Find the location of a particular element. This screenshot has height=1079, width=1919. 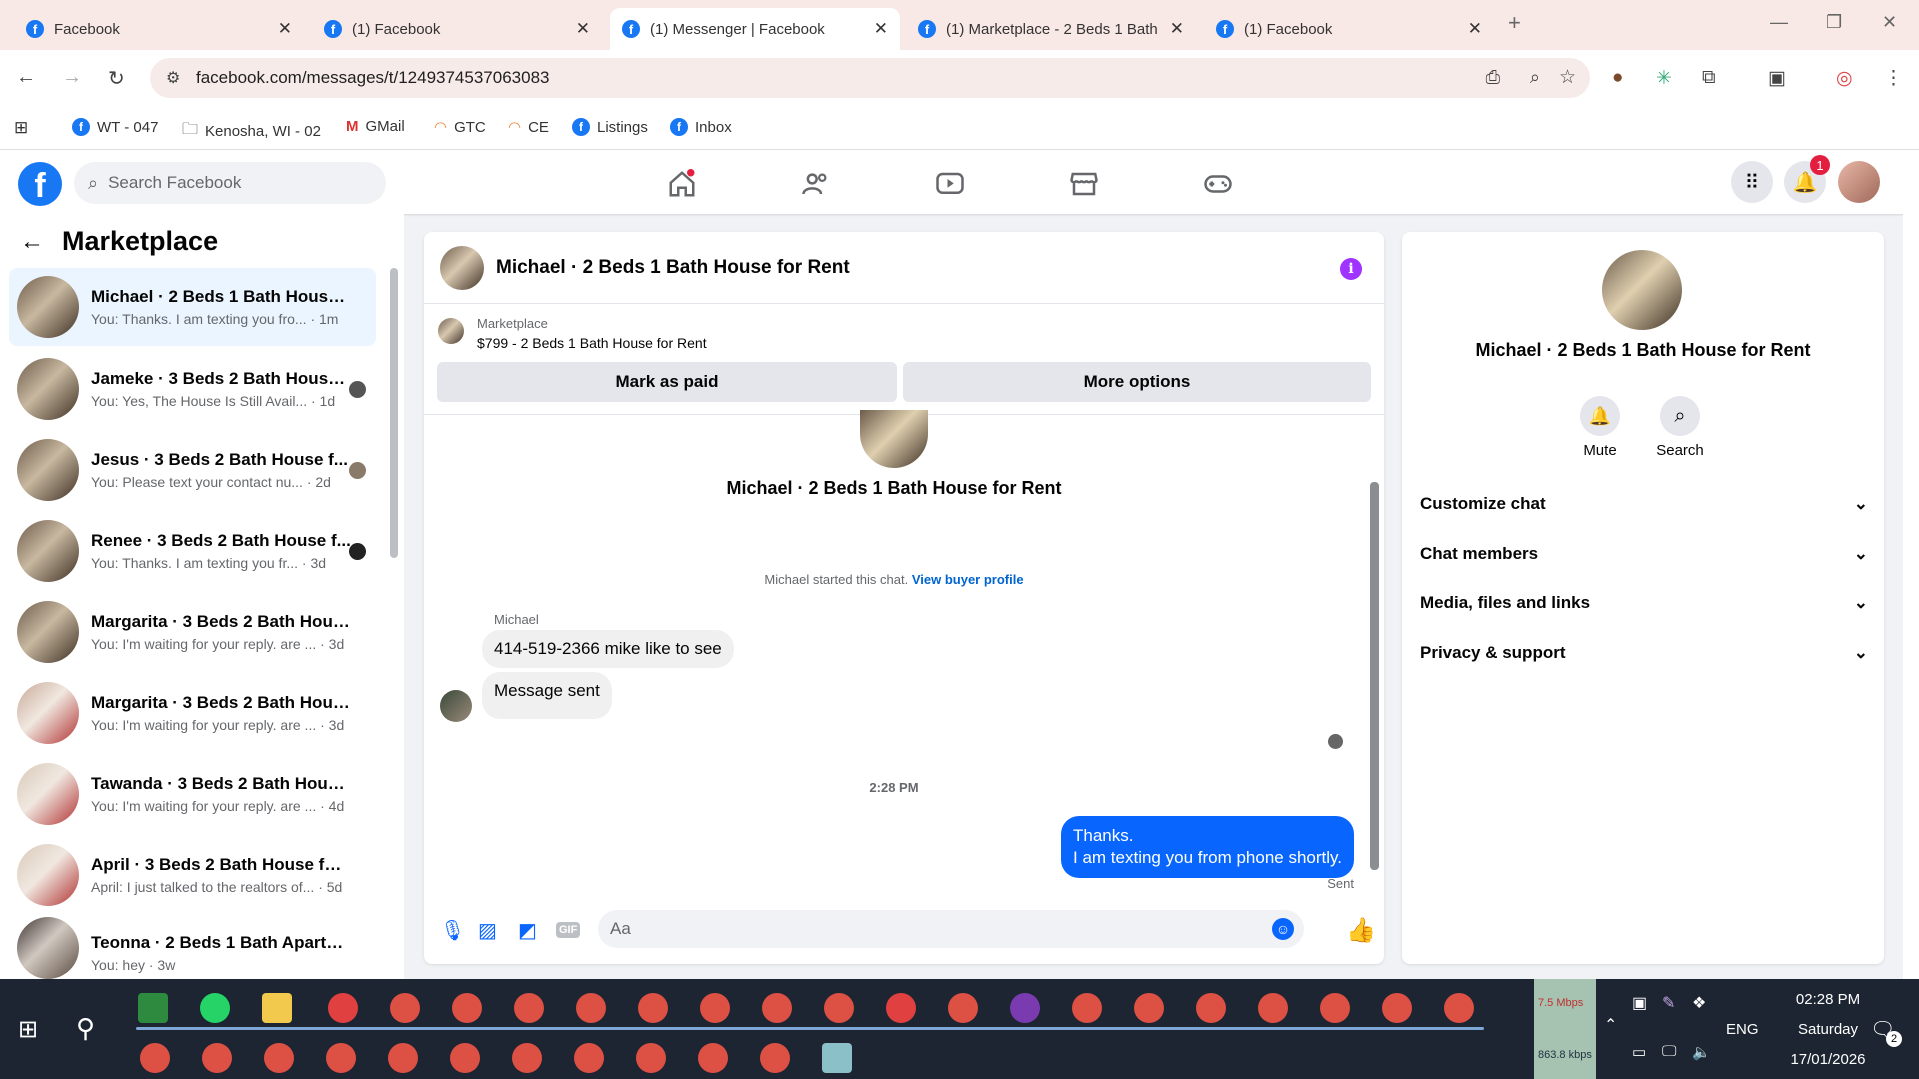

gaming-nav-button is located at coordinates (1218, 184).